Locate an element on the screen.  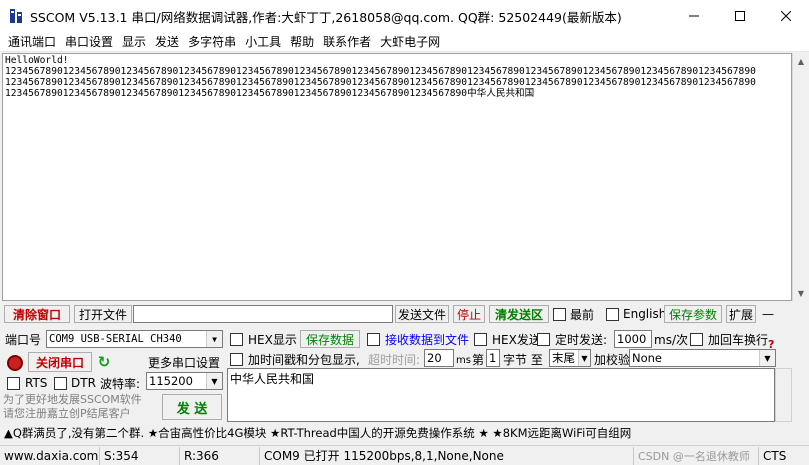
clear-window-button: 清除窗口 is located at coordinates (37, 314).